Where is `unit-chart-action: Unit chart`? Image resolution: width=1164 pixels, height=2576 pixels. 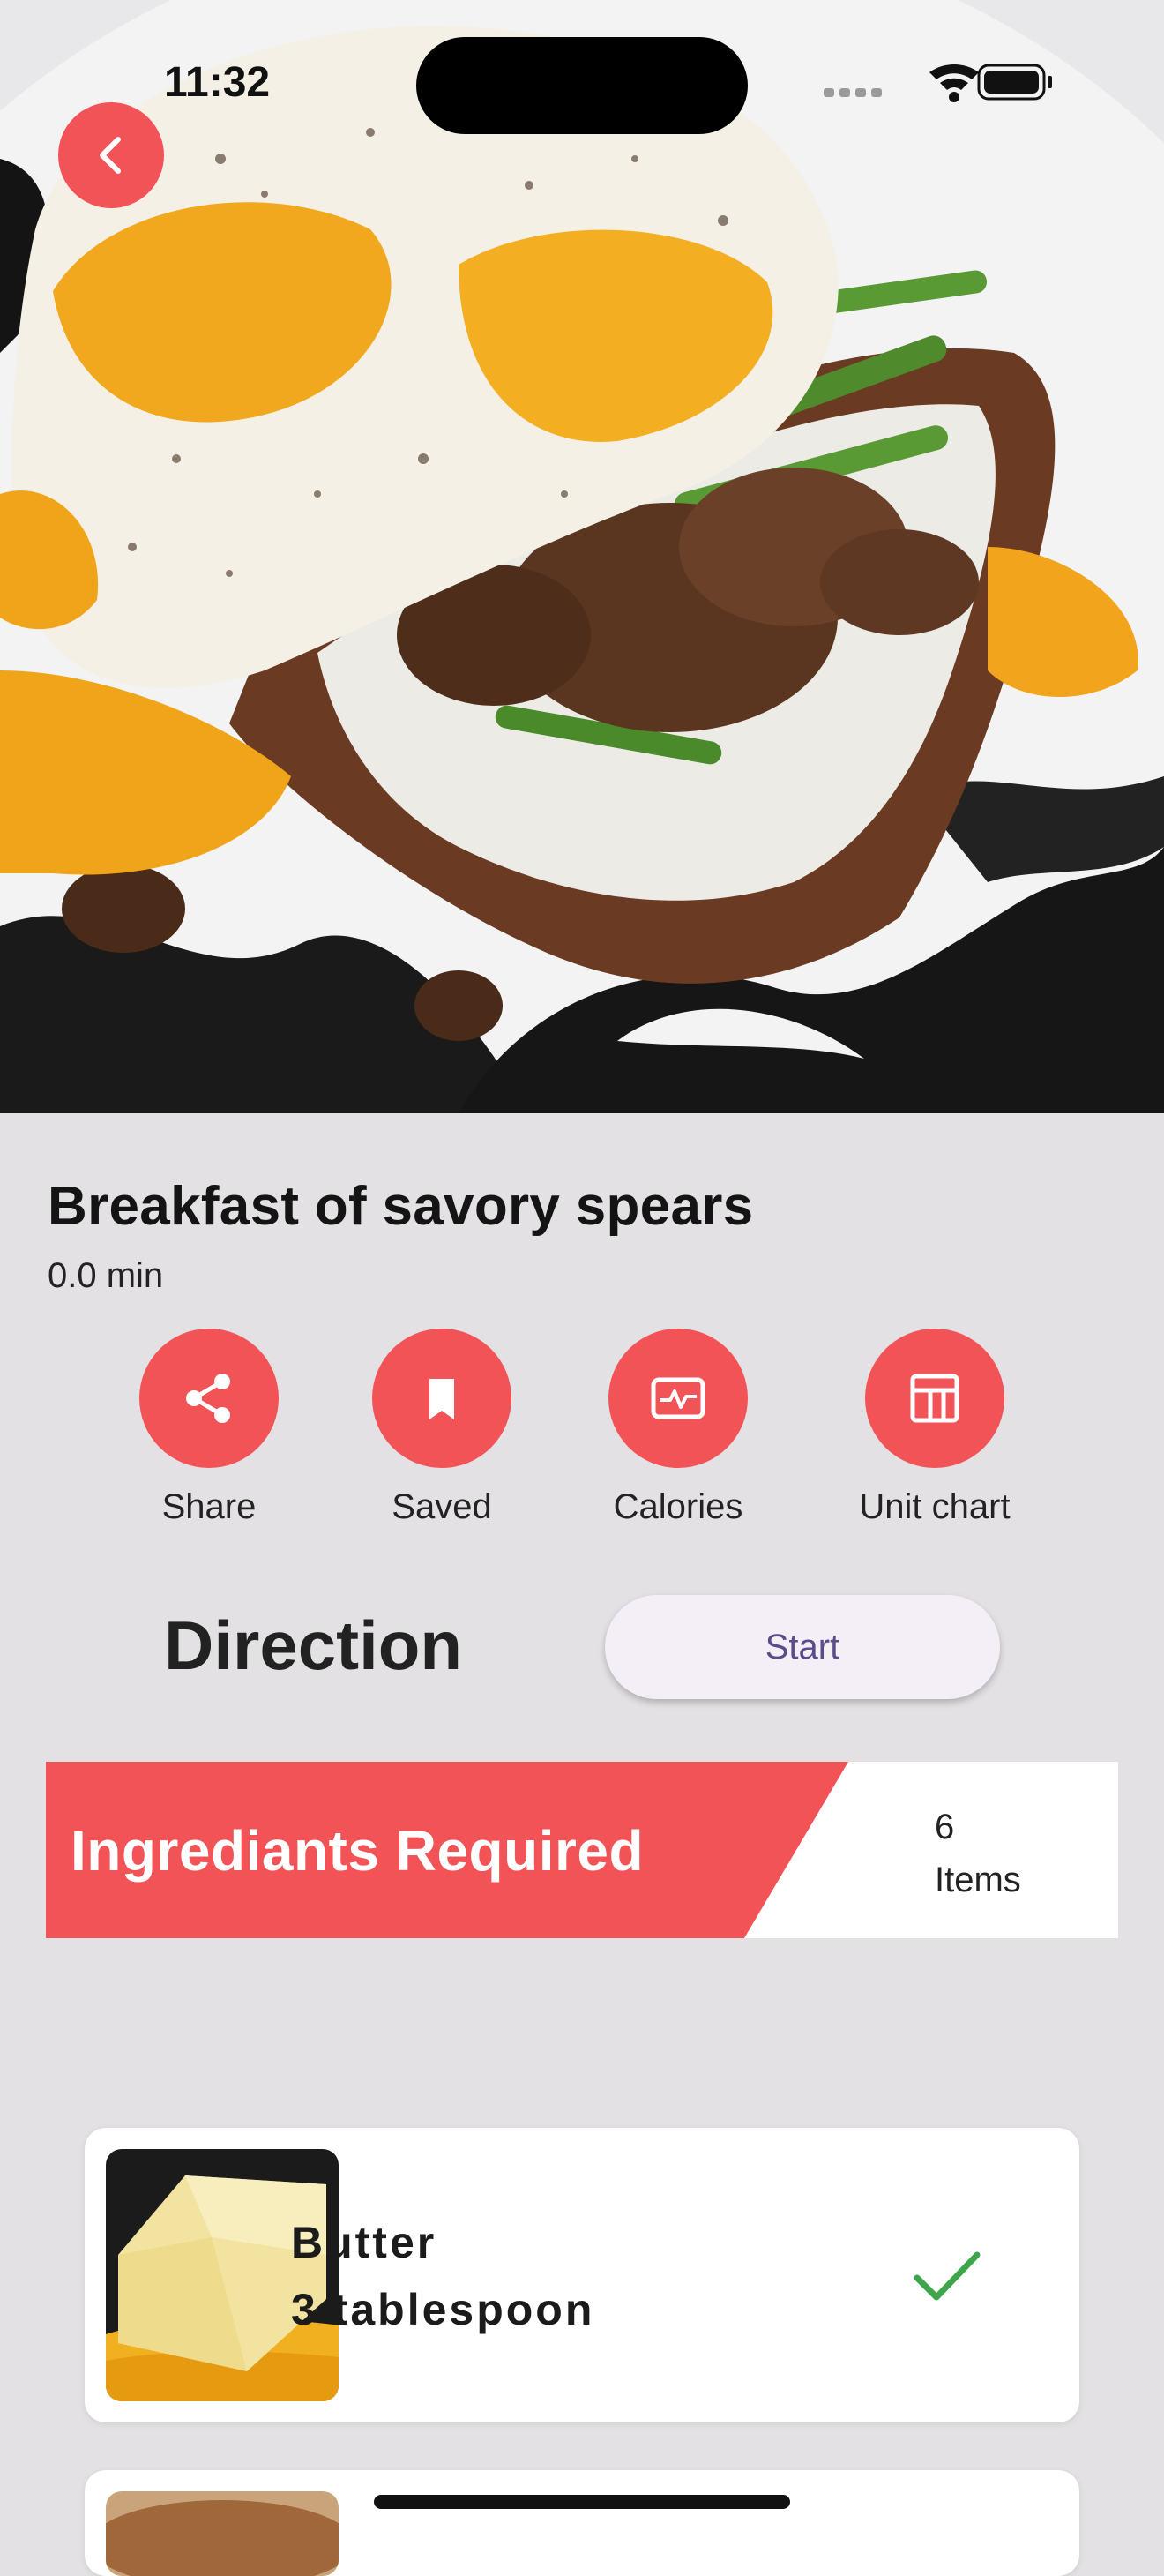
unit-chart-action: Unit chart is located at coordinates (935, 1428).